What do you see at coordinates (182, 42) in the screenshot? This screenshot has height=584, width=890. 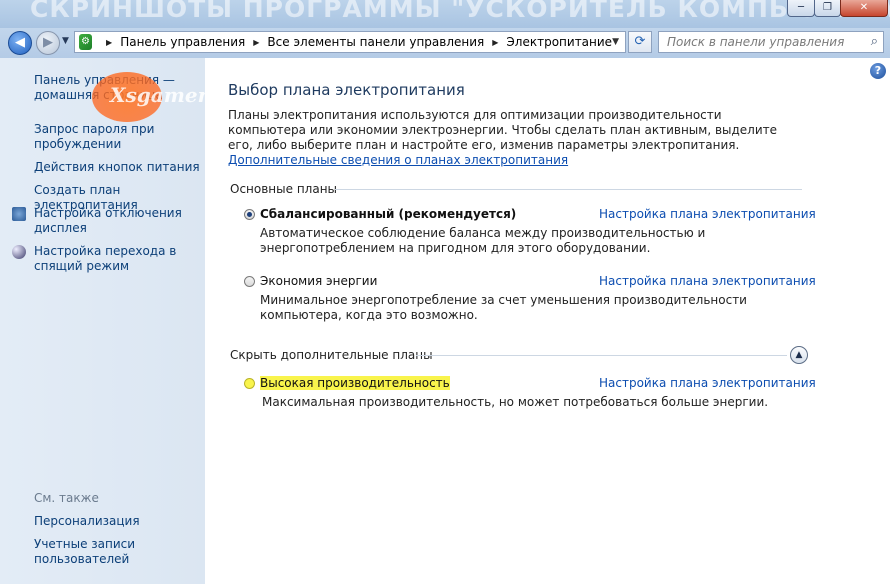 I see `breadcrumb-control-panel: Панель управления` at bounding box center [182, 42].